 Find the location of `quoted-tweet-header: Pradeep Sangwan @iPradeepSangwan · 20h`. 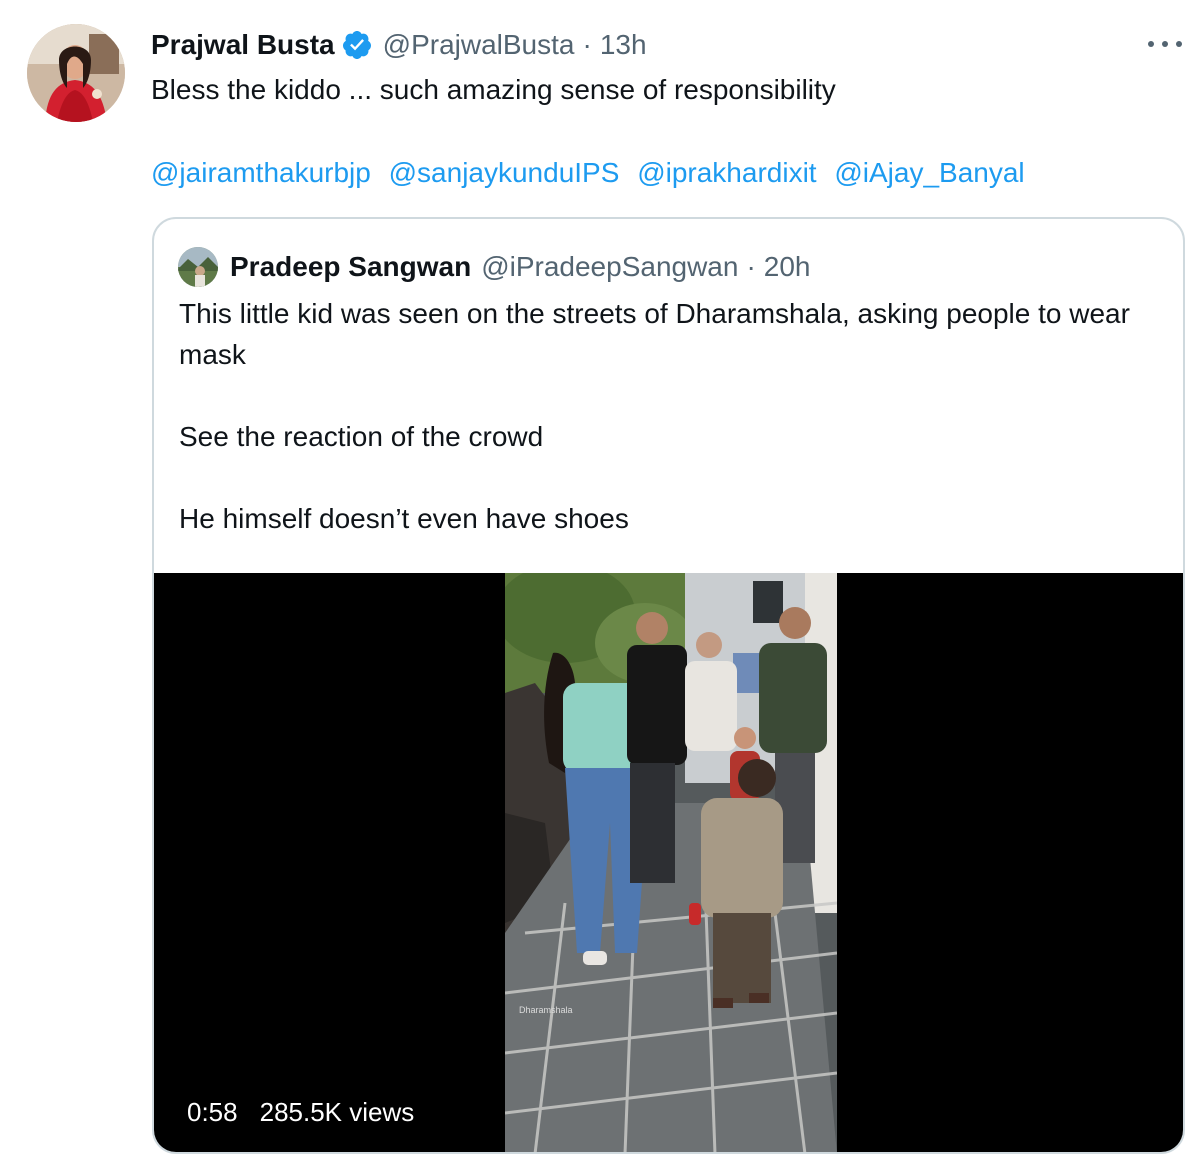

quoted-tweet-header: Pradeep Sangwan @iPradeepSangwan · 20h is located at coordinates (494, 267).